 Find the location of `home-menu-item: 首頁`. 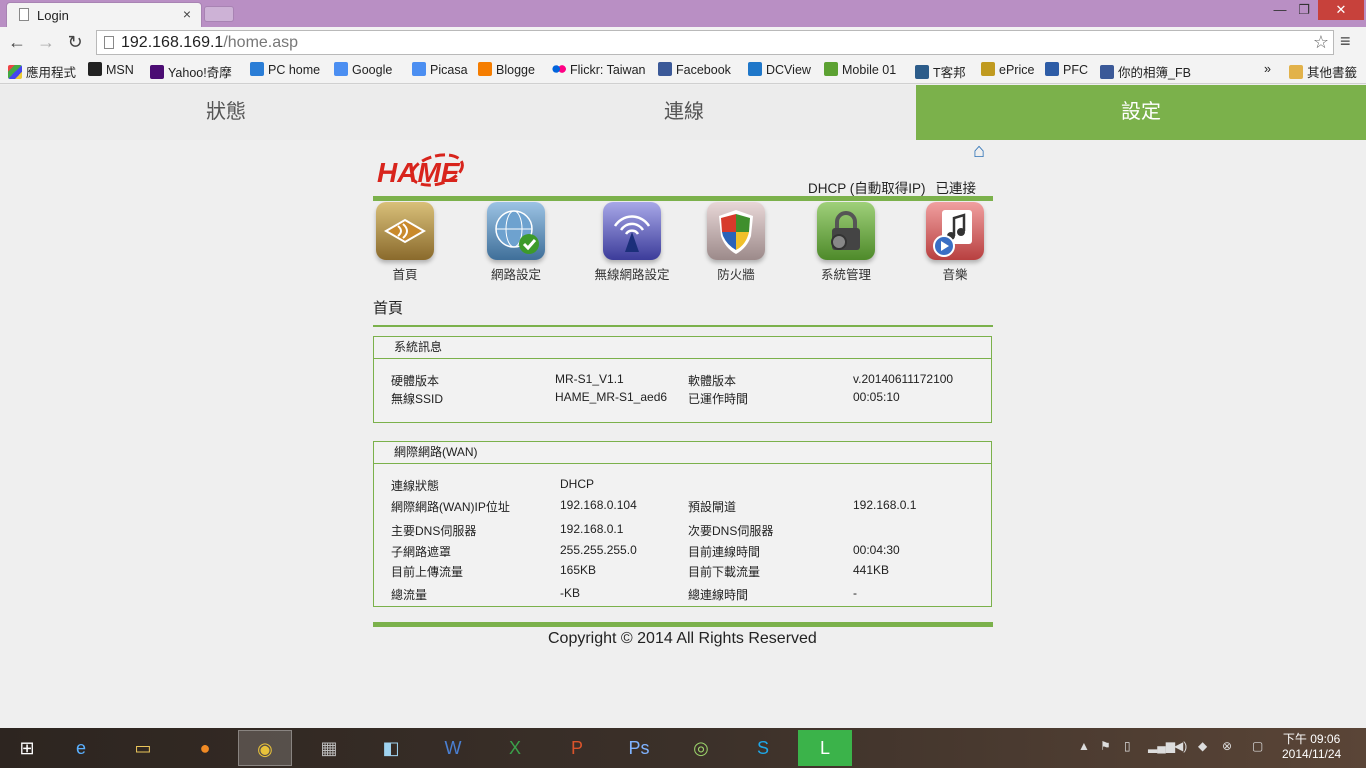

home-menu-item: 首頁 is located at coordinates (405, 242).